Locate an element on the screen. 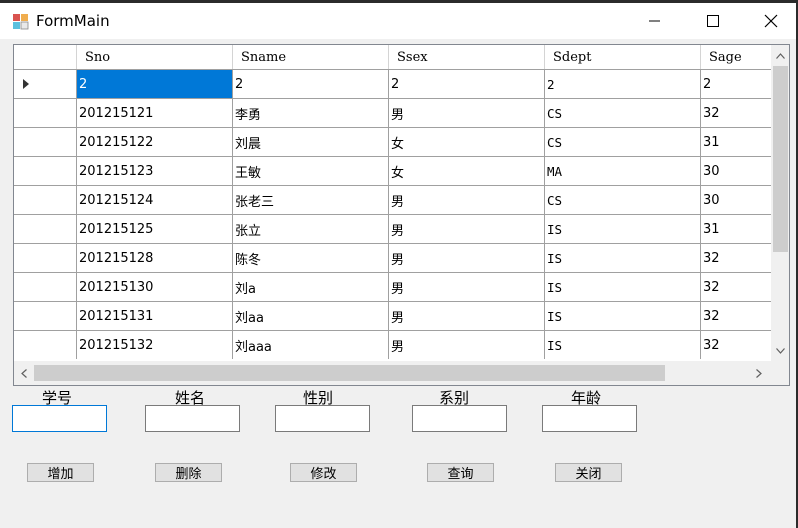  cell-sno: 201215128 is located at coordinates (155, 258).